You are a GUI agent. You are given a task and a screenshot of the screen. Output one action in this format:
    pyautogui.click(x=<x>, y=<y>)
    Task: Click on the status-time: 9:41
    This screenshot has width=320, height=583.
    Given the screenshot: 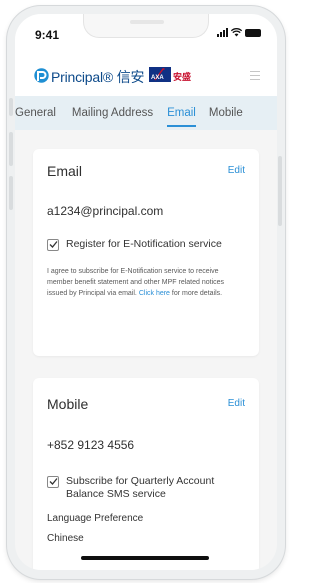 What is the action you would take?
    pyautogui.click(x=47, y=35)
    